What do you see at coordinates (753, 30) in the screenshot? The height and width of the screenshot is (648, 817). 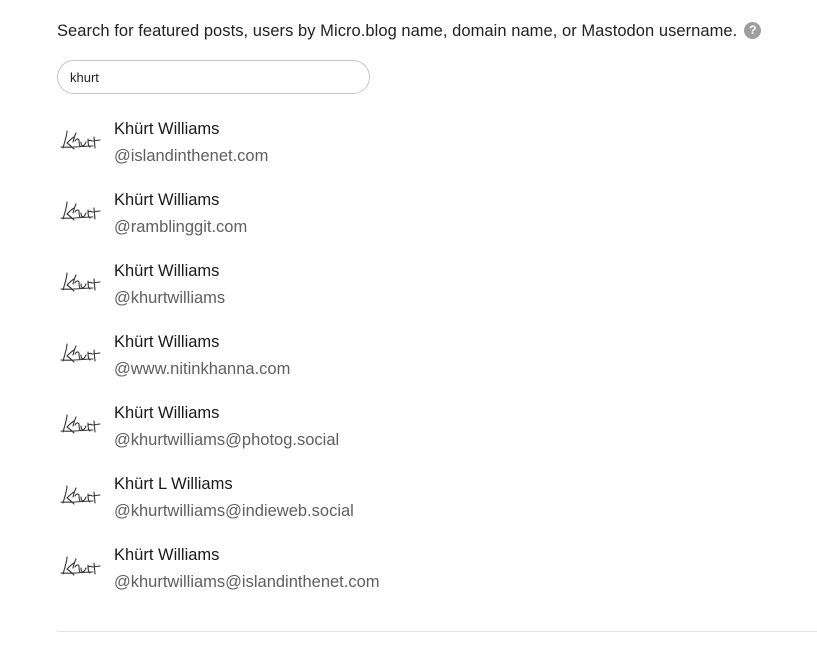 I see `question-circle-icon: ?` at bounding box center [753, 30].